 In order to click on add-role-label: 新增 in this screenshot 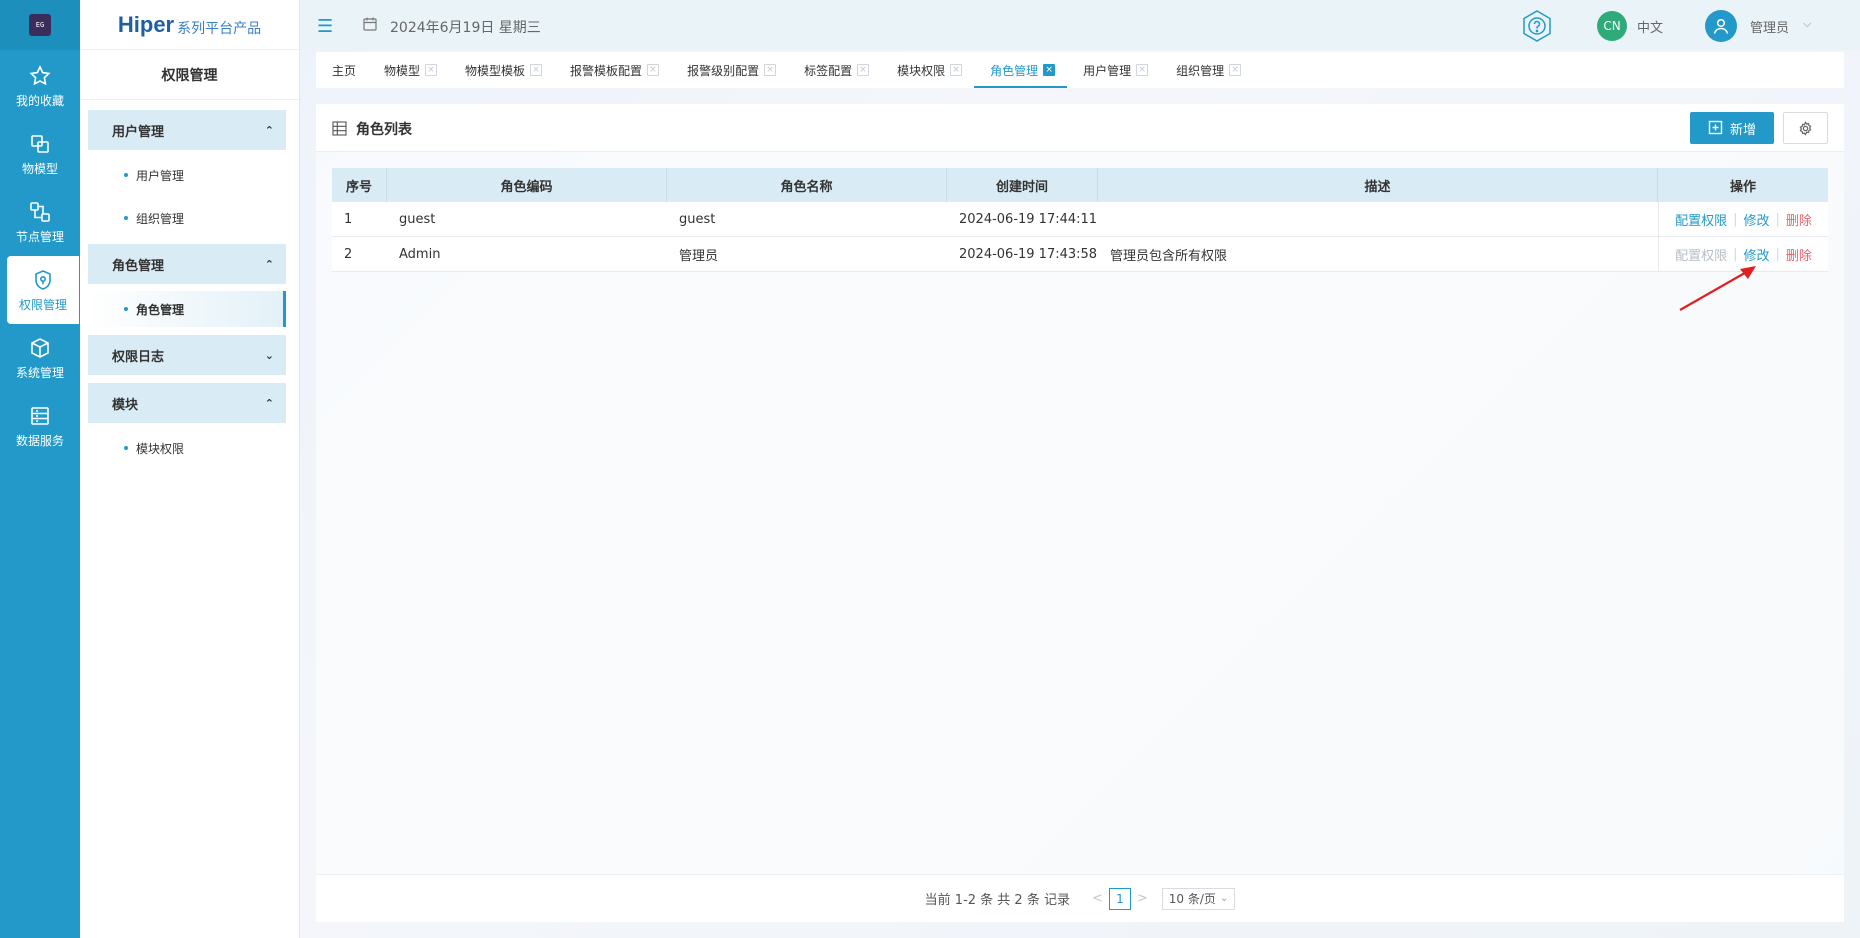, I will do `click(1742, 130)`.